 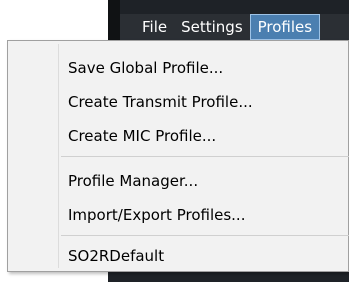 What do you see at coordinates (147, 27) in the screenshot?
I see `menu-file: File` at bounding box center [147, 27].